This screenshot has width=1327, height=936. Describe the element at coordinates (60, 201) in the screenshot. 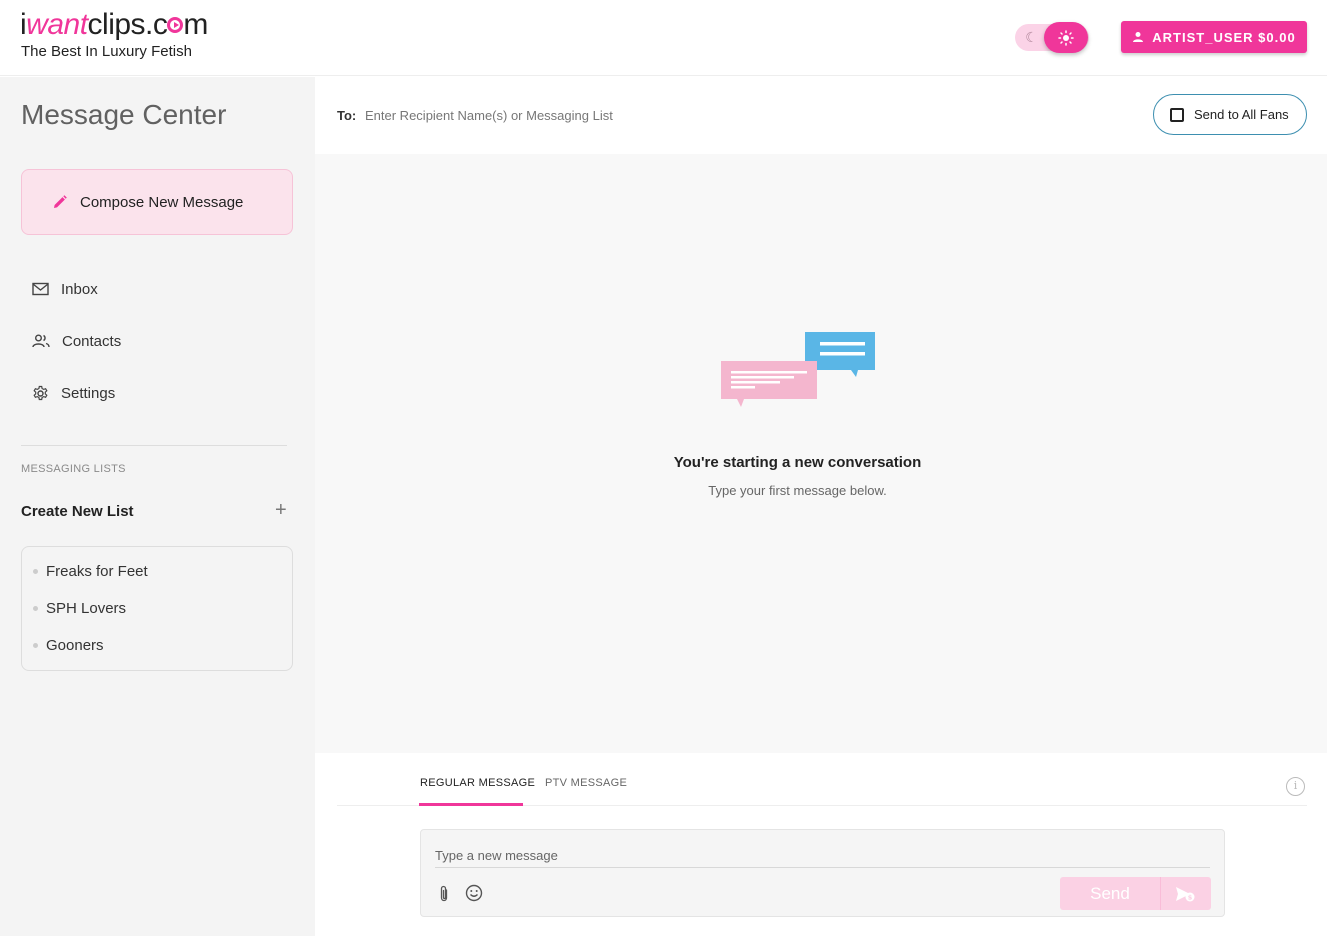

I see `pencil-icon` at that location.